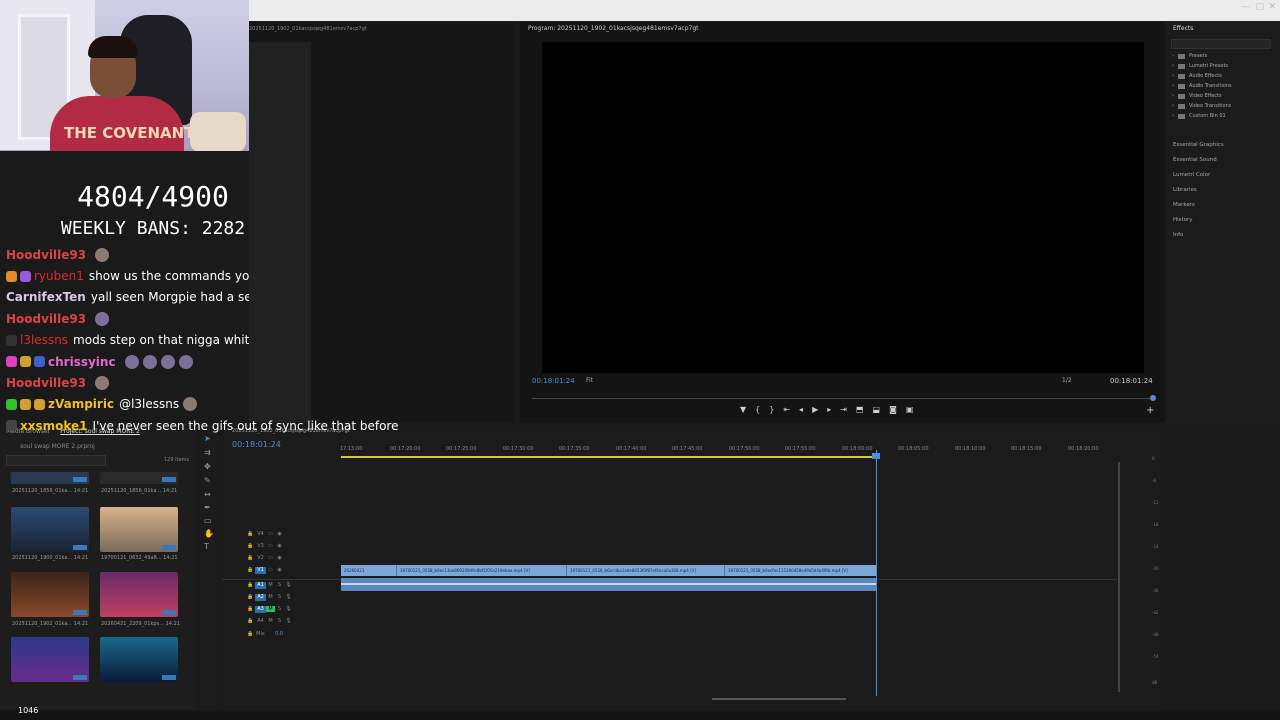 Image resolution: width=1280 pixels, height=720 pixels. Describe the element at coordinates (771, 409) in the screenshot. I see `mark-out-icon: }` at that location.